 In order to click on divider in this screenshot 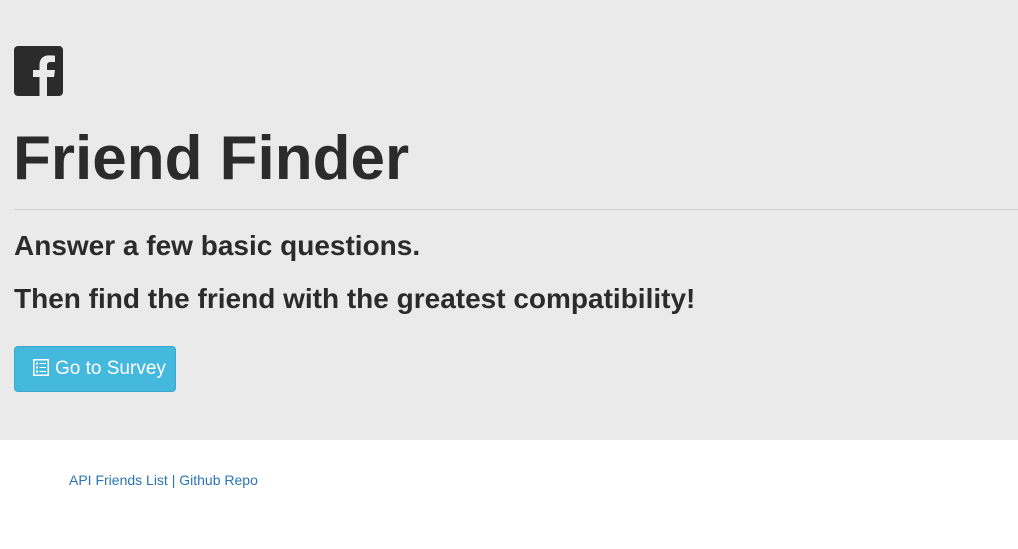, I will do `click(516, 209)`.